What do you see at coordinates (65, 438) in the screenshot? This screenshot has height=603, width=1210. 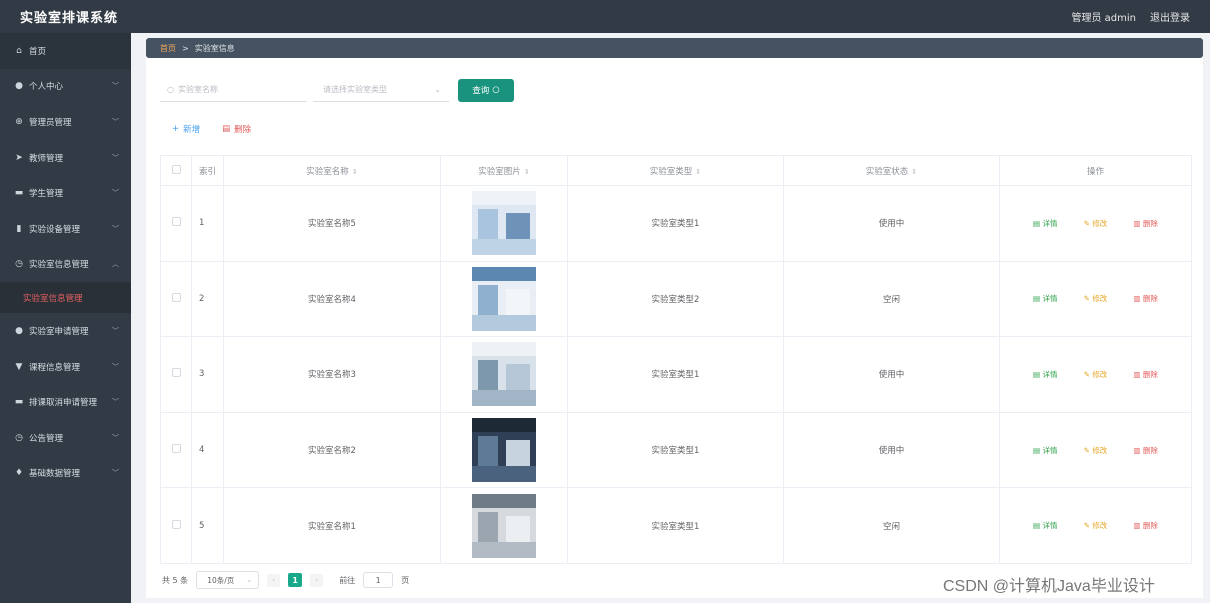 I see `sidebar-item: ◷ 公告管理 ﹀` at bounding box center [65, 438].